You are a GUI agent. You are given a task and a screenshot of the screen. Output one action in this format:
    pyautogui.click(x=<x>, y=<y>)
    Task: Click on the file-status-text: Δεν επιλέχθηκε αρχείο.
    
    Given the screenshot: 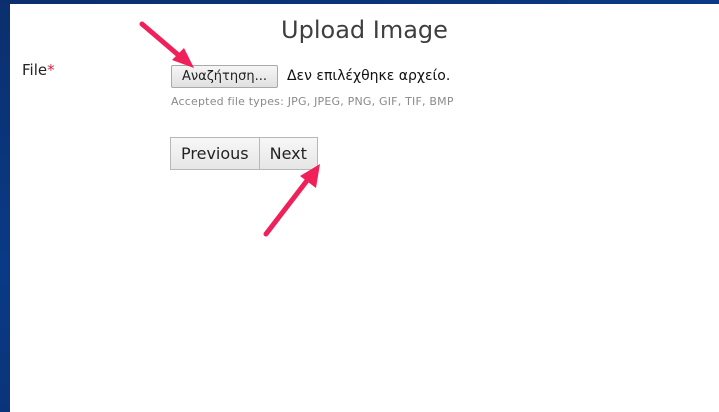 What is the action you would take?
    pyautogui.click(x=368, y=76)
    